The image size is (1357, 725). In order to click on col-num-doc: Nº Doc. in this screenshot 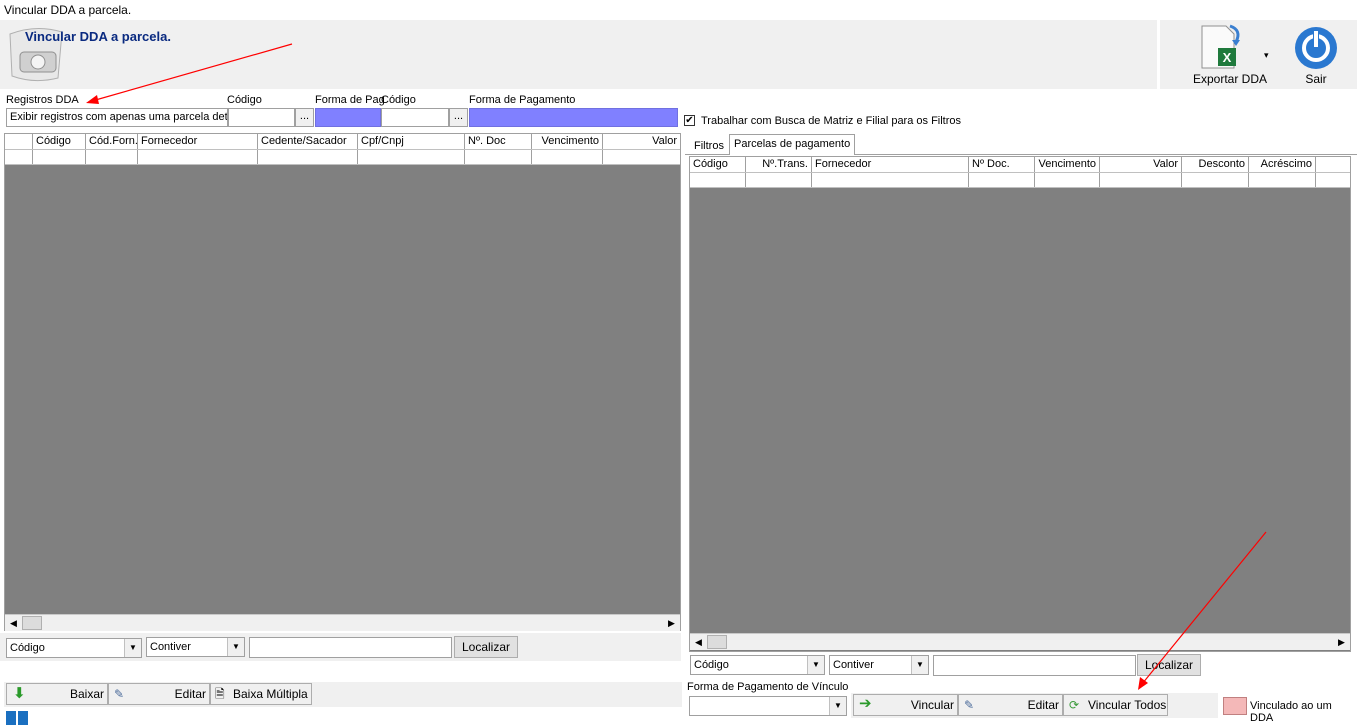, I will do `click(1002, 164)`.